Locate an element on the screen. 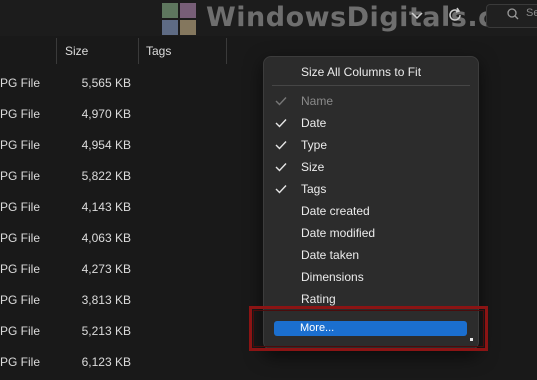  menu-item-label: Name is located at coordinates (317, 101).